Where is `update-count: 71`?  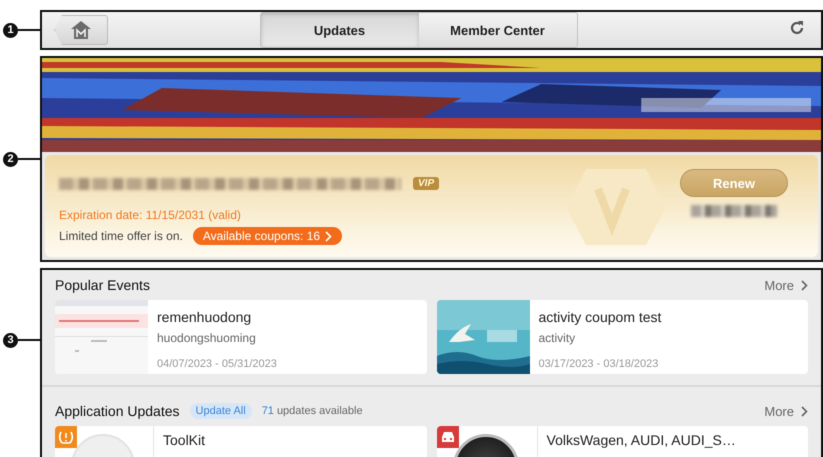
update-count: 71 is located at coordinates (268, 411).